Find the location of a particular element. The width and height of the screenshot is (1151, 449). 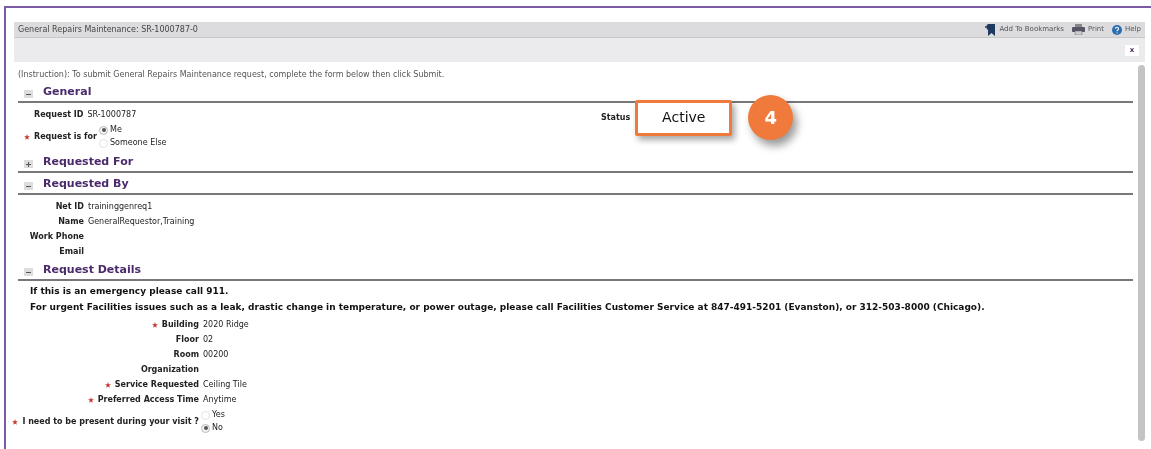

field-value: 02 is located at coordinates (208, 339).